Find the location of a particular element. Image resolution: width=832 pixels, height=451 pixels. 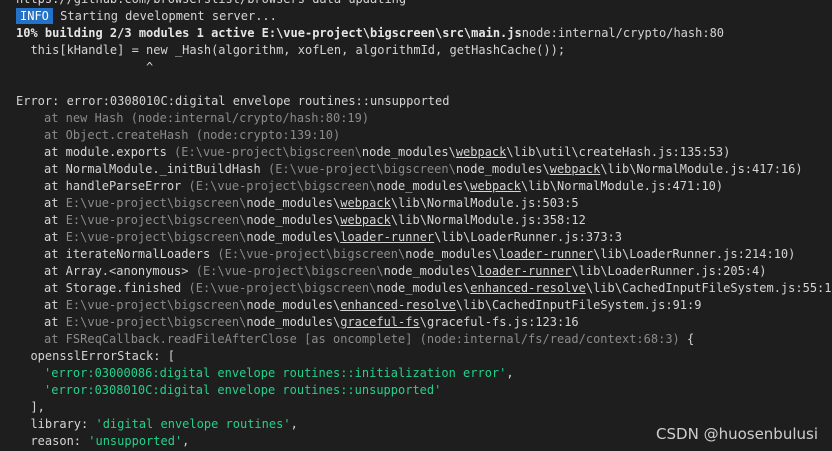

stack-fn: at Array.<anonymous> is located at coordinates (120, 271).